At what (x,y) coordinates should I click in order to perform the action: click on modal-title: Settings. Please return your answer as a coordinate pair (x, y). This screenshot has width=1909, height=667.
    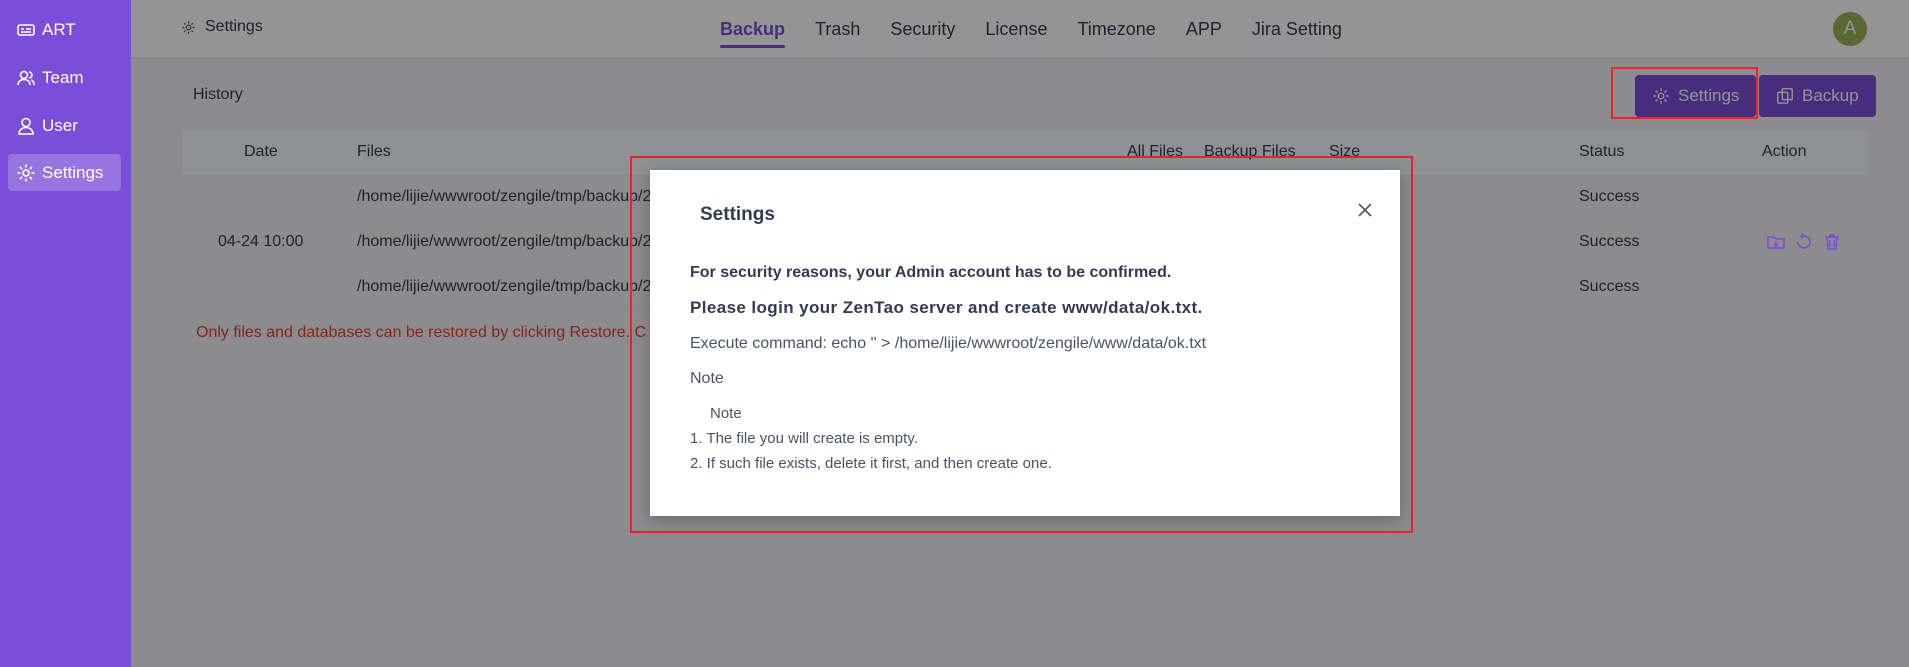
    Looking at the image, I should click on (737, 214).